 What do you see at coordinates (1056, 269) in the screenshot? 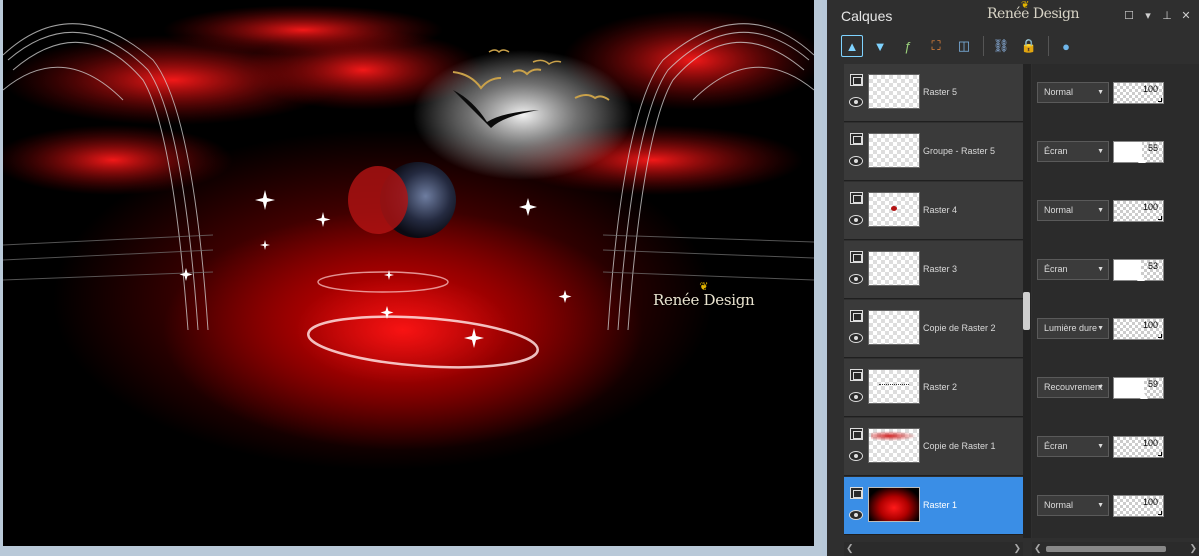
I see `blend-mode-value: Écran` at bounding box center [1056, 269].